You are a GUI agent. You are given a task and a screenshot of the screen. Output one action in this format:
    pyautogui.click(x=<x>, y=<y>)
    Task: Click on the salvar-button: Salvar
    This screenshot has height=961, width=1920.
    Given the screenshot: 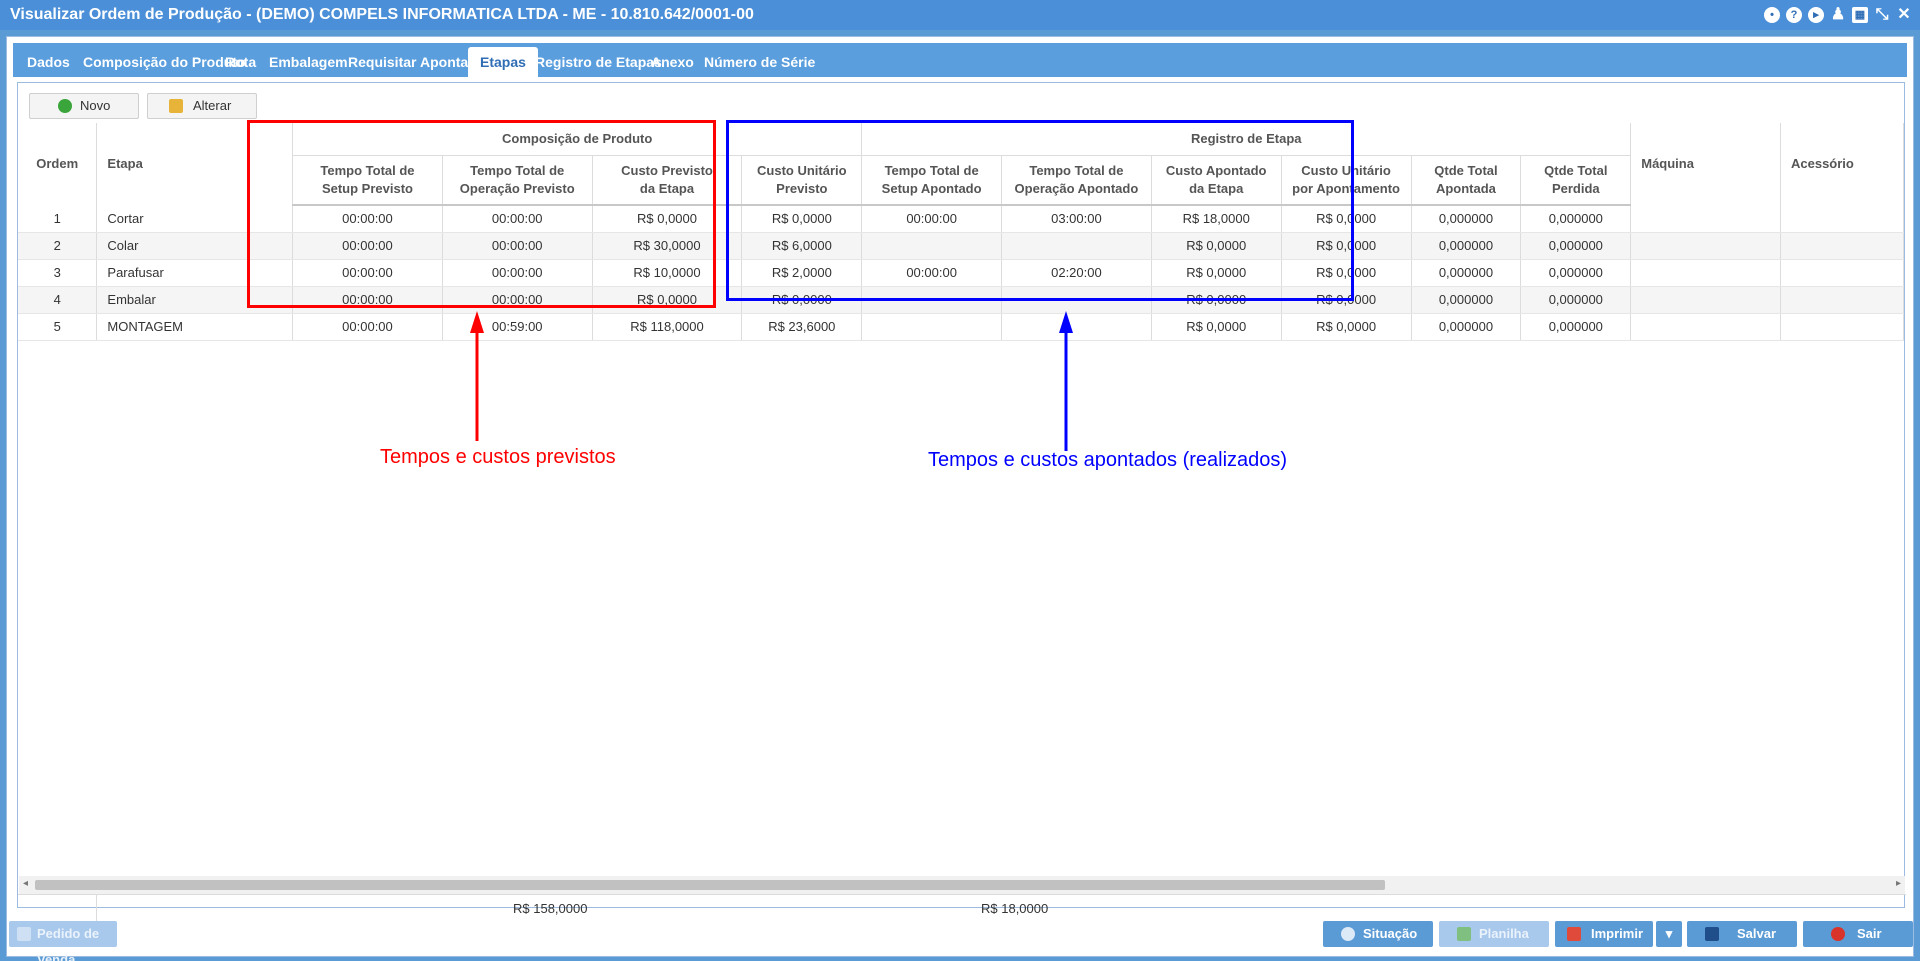 What is the action you would take?
    pyautogui.click(x=1742, y=934)
    